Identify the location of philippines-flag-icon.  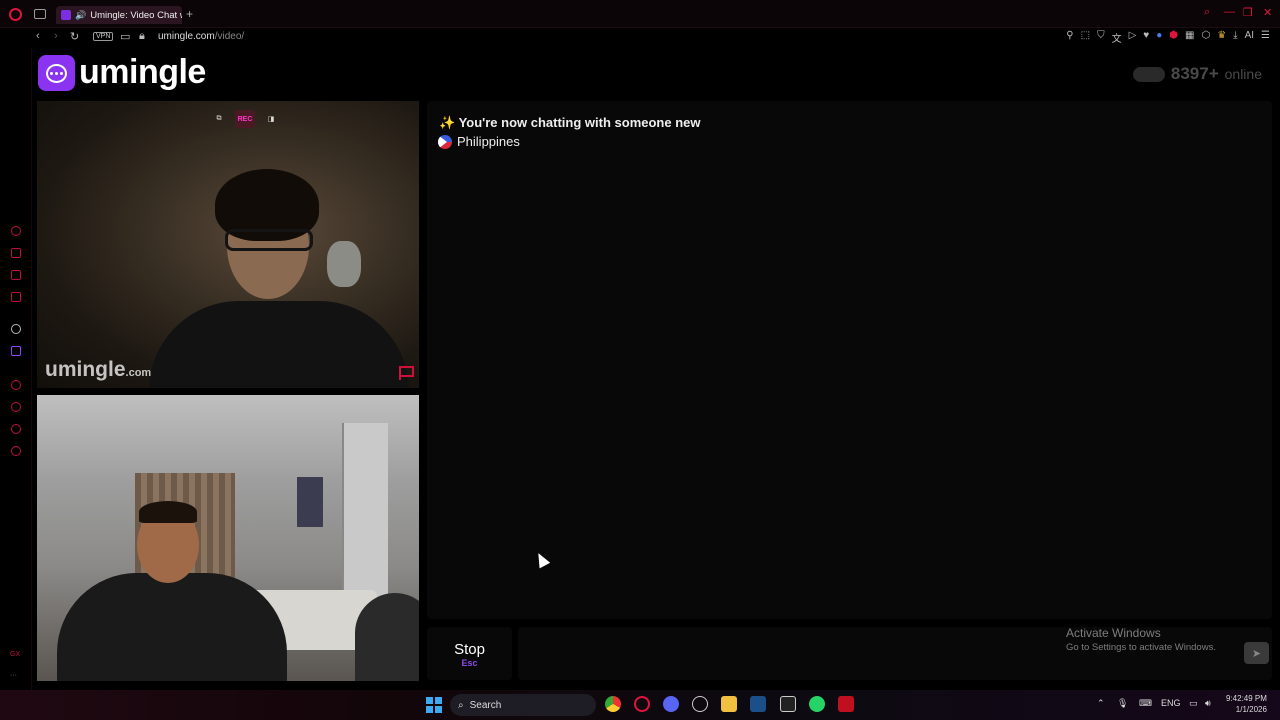
(445, 141).